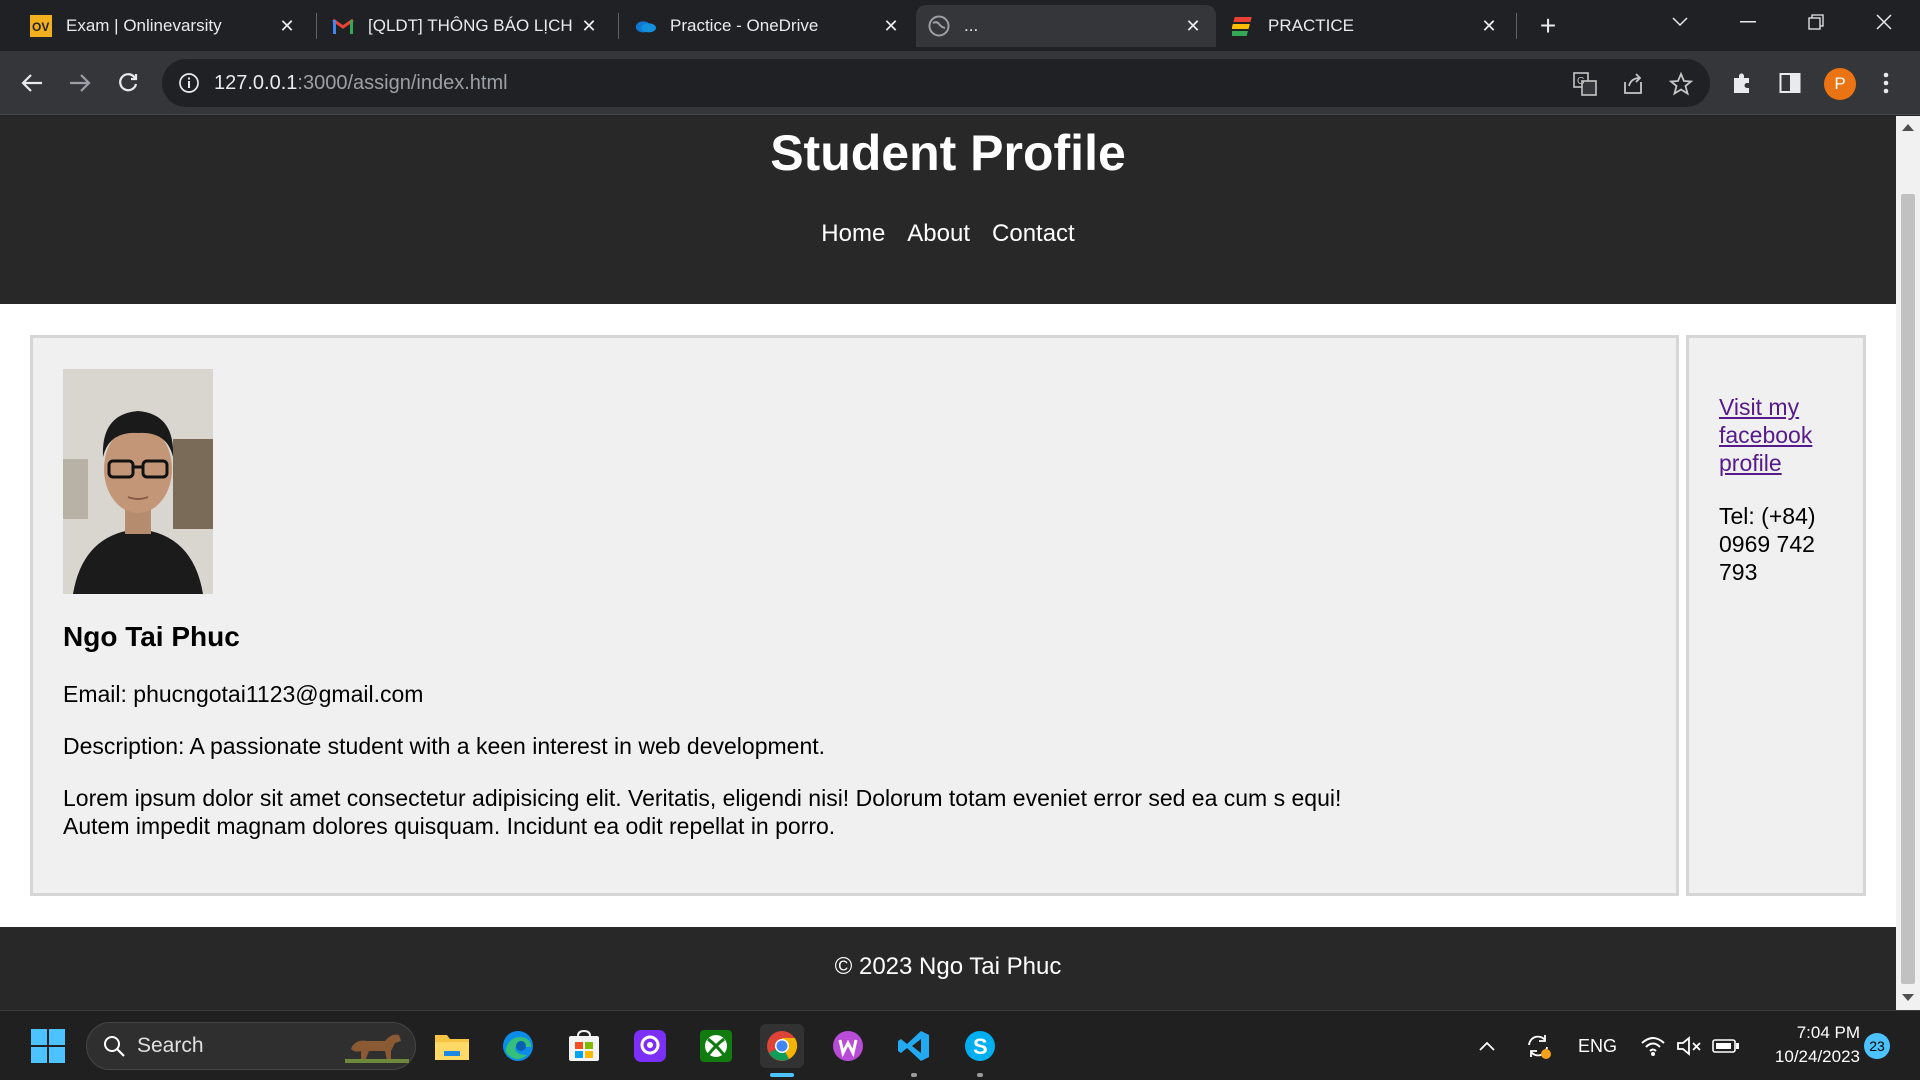 This screenshot has width=1920, height=1080. I want to click on minimize-icon, so click(1748, 22).